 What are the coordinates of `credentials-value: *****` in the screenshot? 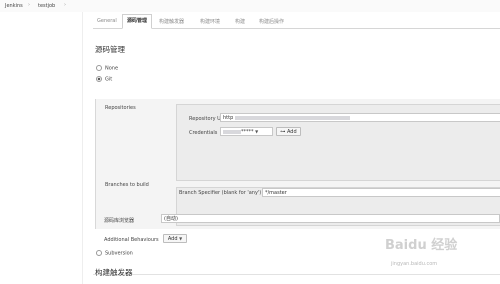 It's located at (247, 132).